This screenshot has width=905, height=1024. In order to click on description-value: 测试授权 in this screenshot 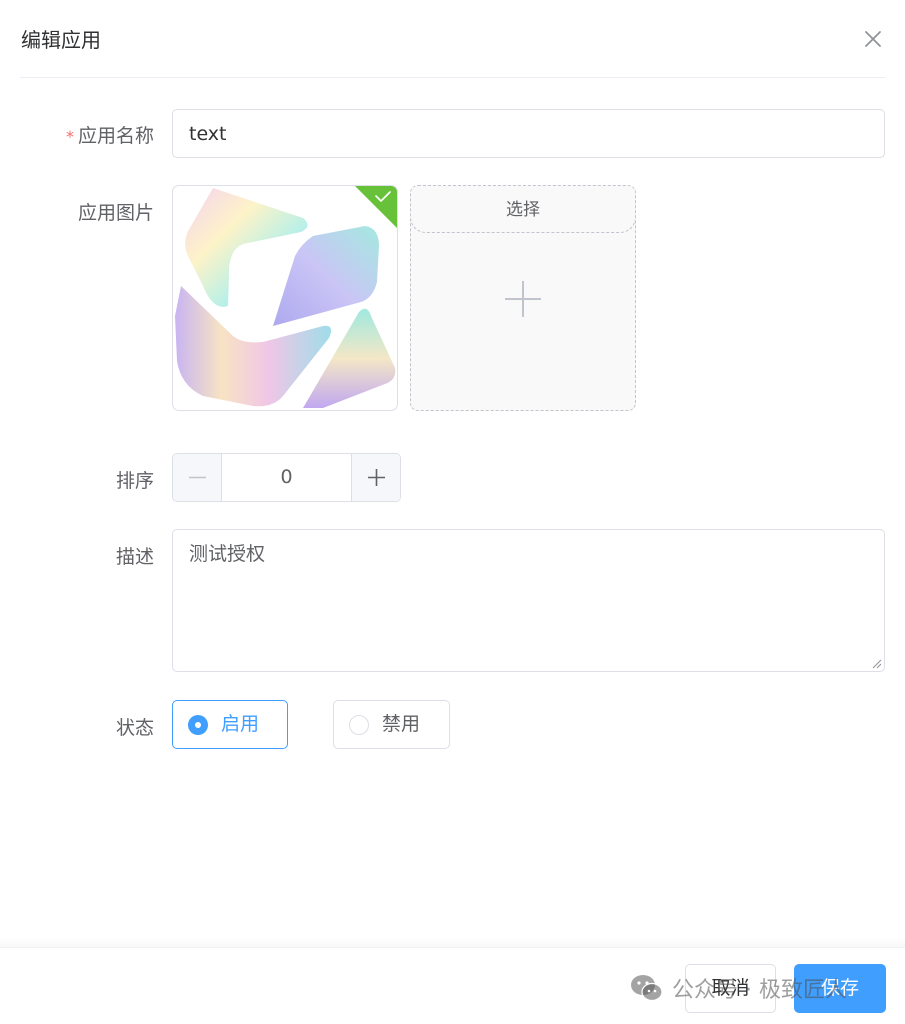, I will do `click(227, 554)`.